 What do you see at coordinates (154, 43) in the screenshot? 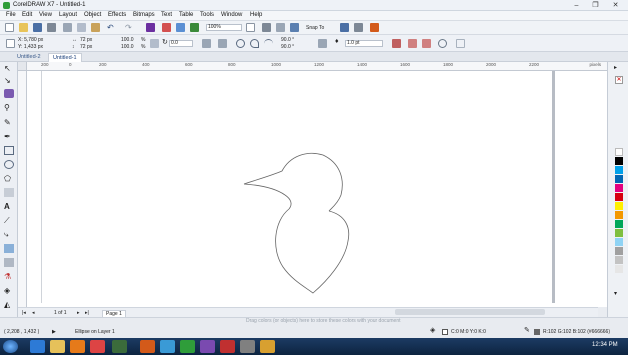
I see `lock-ratio-icon` at bounding box center [154, 43].